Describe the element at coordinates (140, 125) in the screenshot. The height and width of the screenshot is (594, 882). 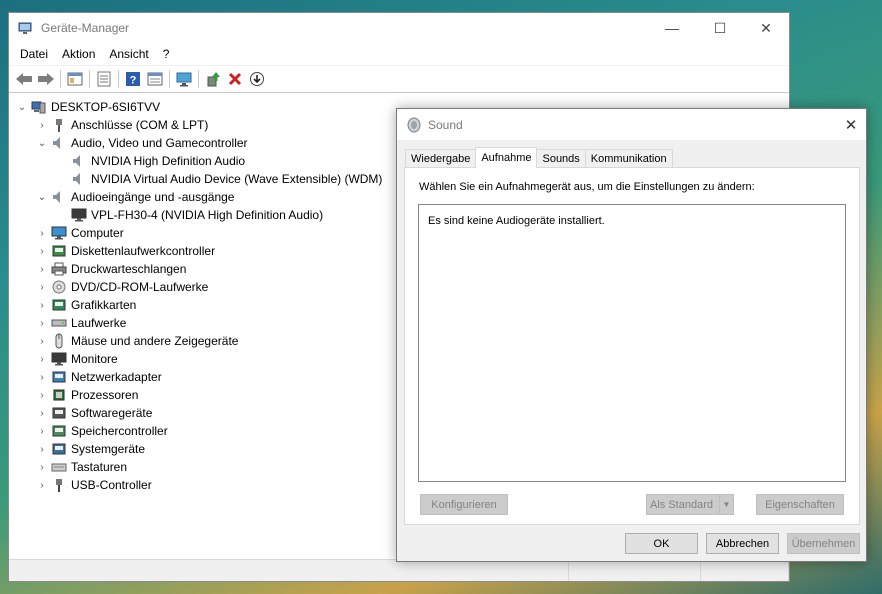
I see `tree-item-label: Anschlüsse (COM & LPT)` at that location.